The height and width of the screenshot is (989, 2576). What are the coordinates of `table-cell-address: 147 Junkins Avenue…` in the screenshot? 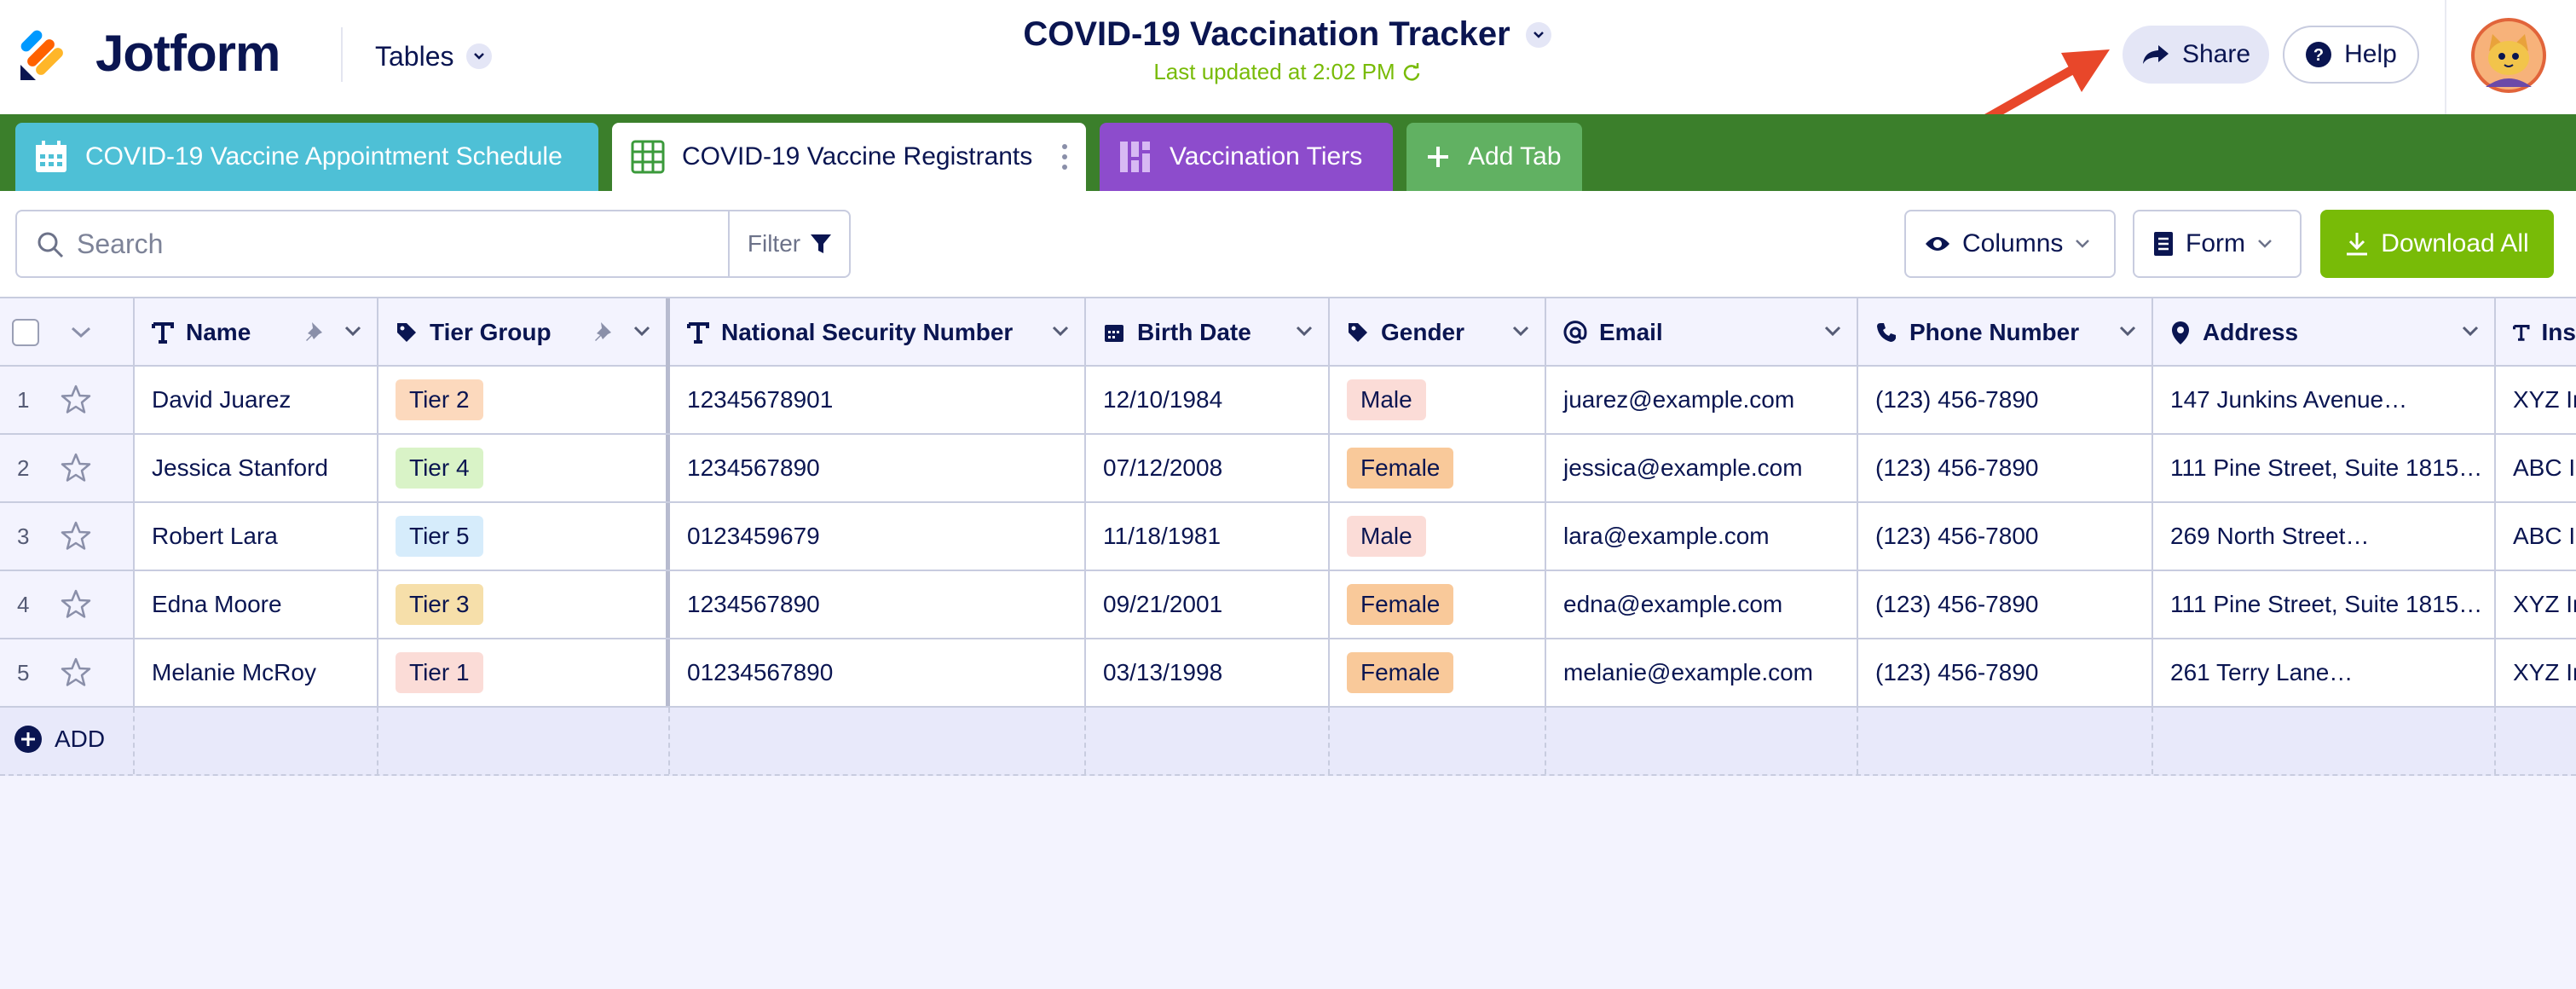 It's located at (2324, 400).